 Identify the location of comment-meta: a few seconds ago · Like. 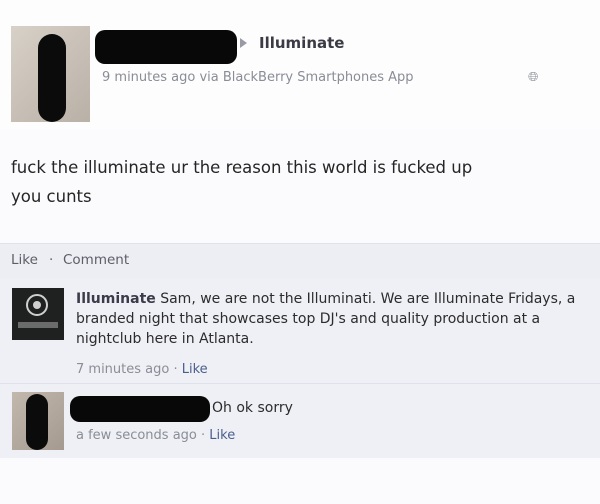
(155, 435).